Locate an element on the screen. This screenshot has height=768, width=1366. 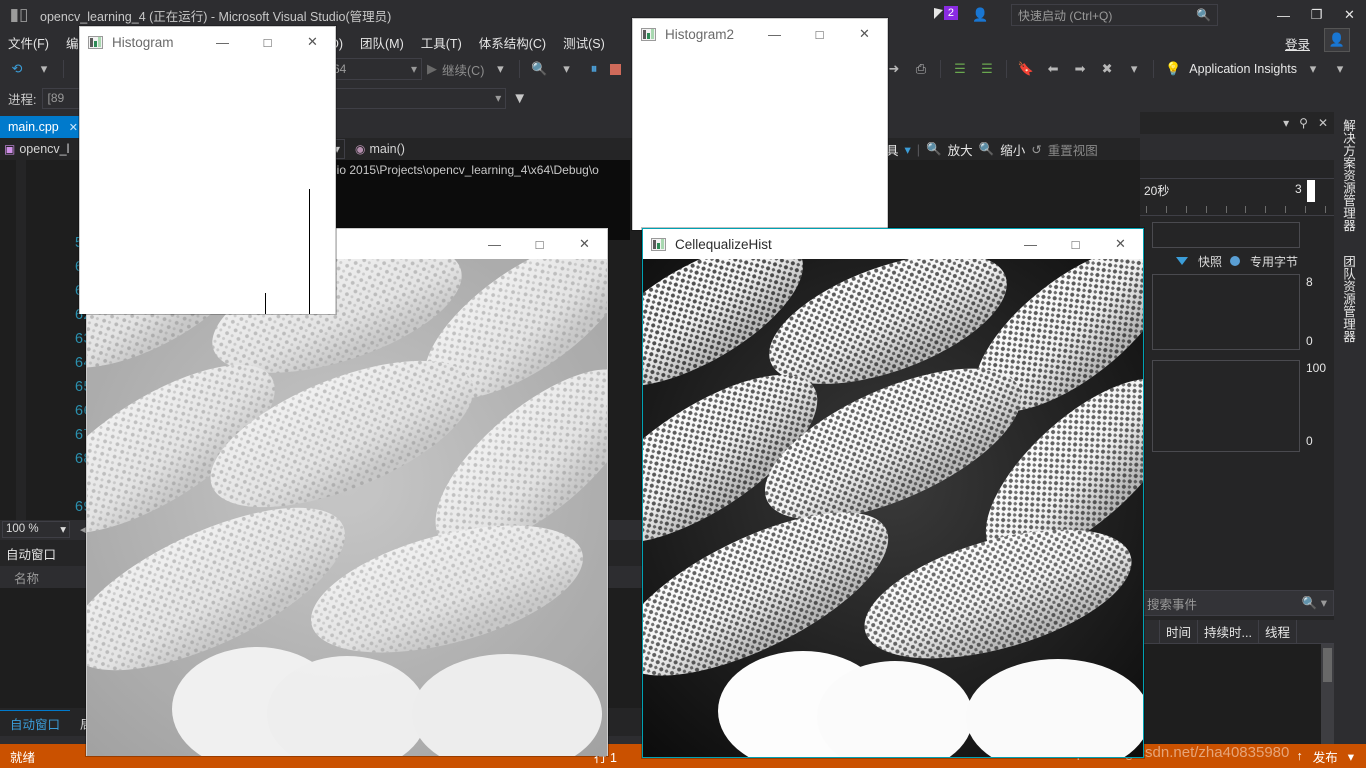
menu-item-test: 测试(S) is located at coordinates (584, 42).